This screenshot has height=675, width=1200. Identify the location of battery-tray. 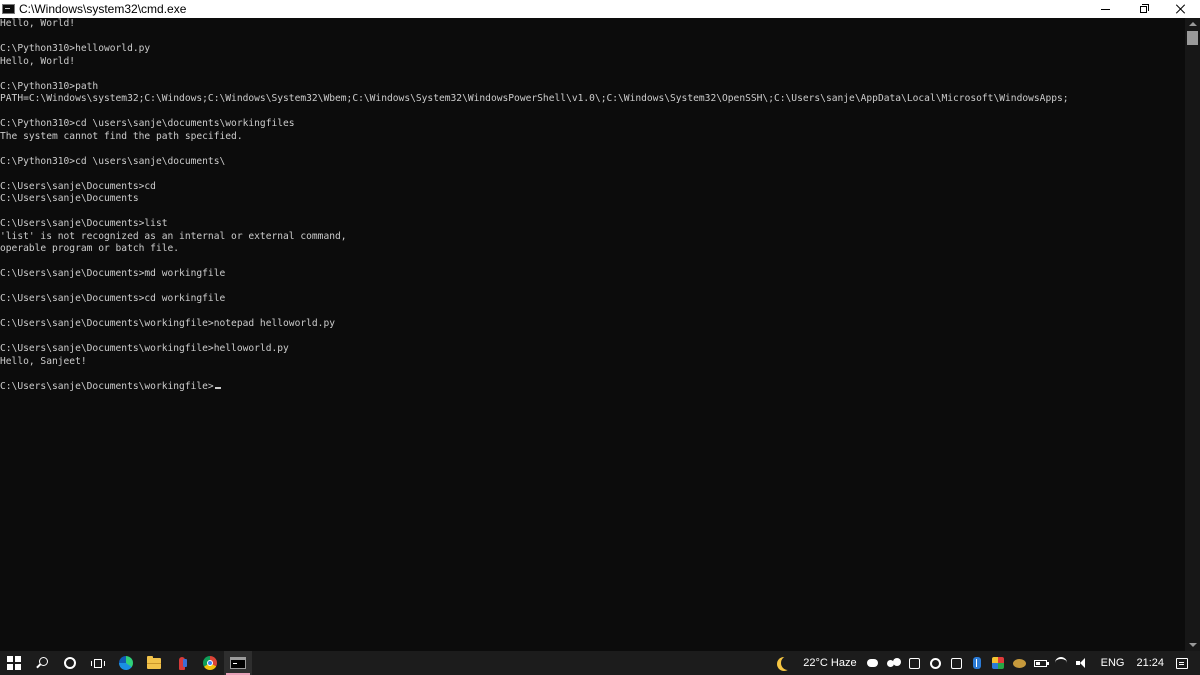
(1041, 663).